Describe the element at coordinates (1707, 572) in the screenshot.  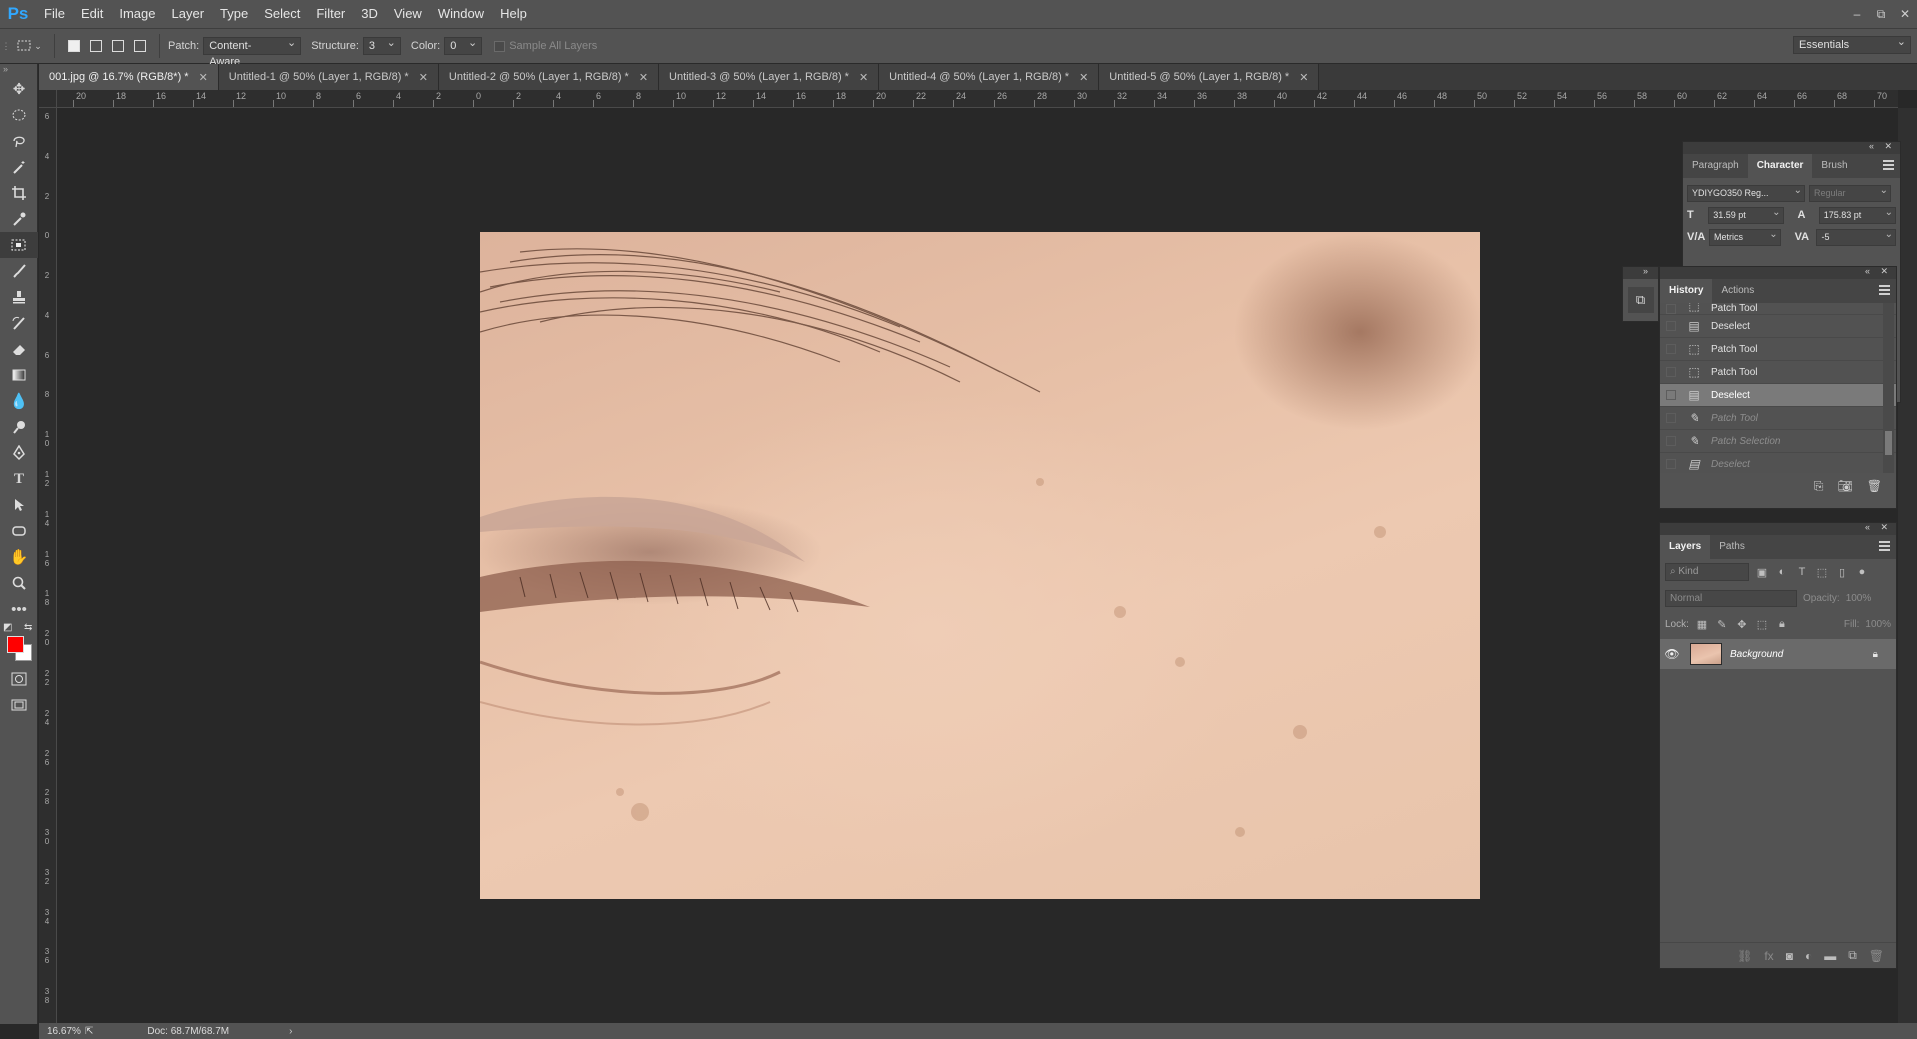
I see `kind-filter-select: ⌕ Kind` at that location.